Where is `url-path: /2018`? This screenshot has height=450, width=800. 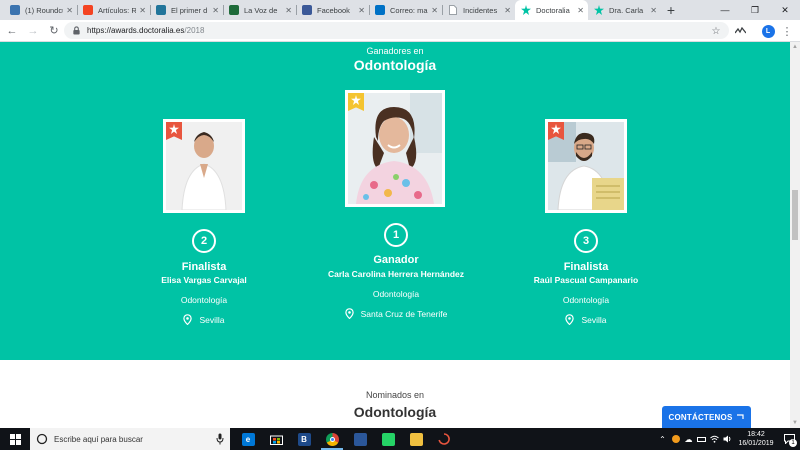
url-path: /2018 is located at coordinates (194, 30).